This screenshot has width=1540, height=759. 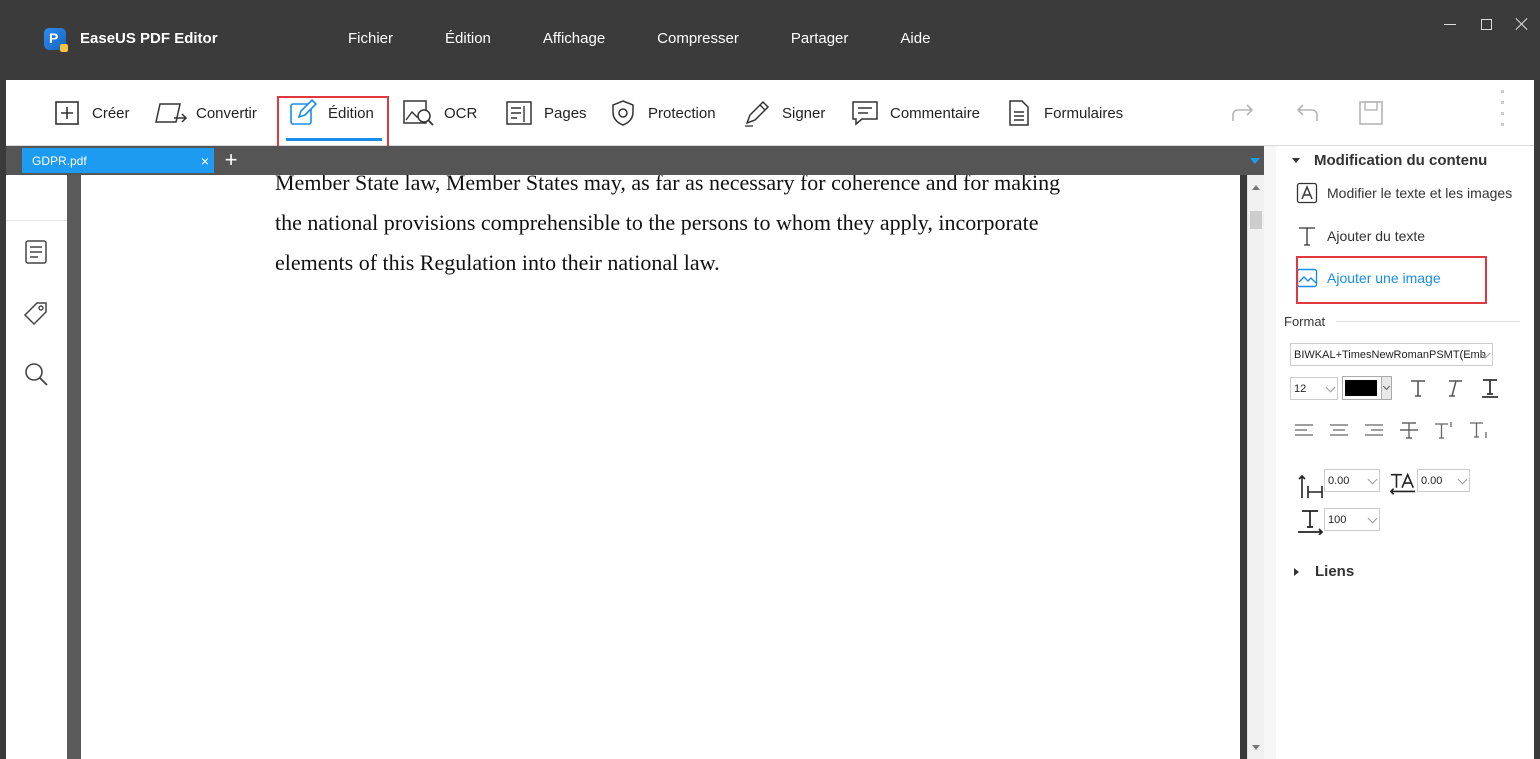 I want to click on close-window-button, so click(x=1522, y=24).